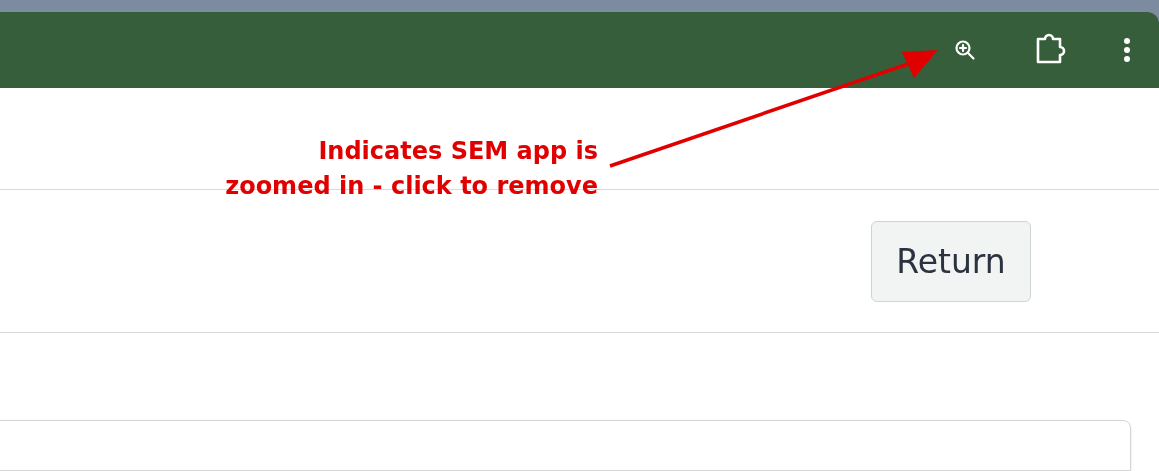  What do you see at coordinates (411, 169) in the screenshot?
I see `annotation-text: Indicates SEM app is zoomed in - click to remove` at bounding box center [411, 169].